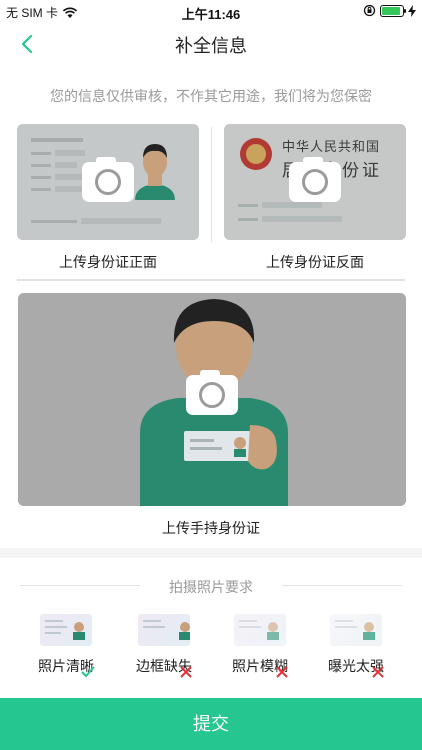 This screenshot has height=750, width=422. I want to click on requirements-title: 拍摄照片要求, so click(211, 587).